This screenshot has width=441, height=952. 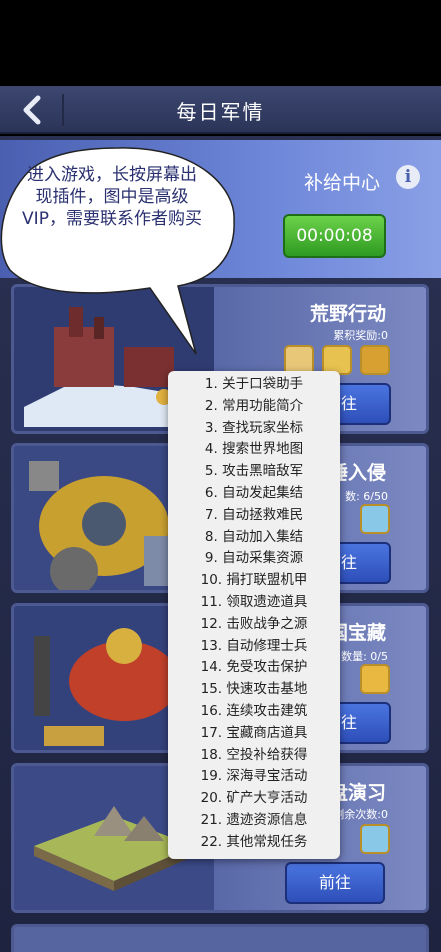 What do you see at coordinates (254, 429) in the screenshot?
I see `menu-item: 3. 查找玩家坐标` at bounding box center [254, 429].